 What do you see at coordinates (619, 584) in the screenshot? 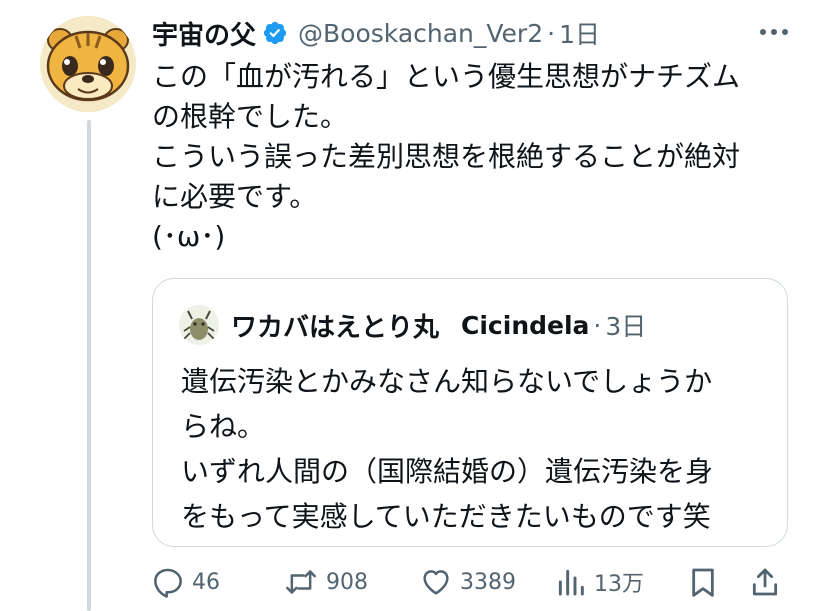
I see `views-count: 13万` at bounding box center [619, 584].